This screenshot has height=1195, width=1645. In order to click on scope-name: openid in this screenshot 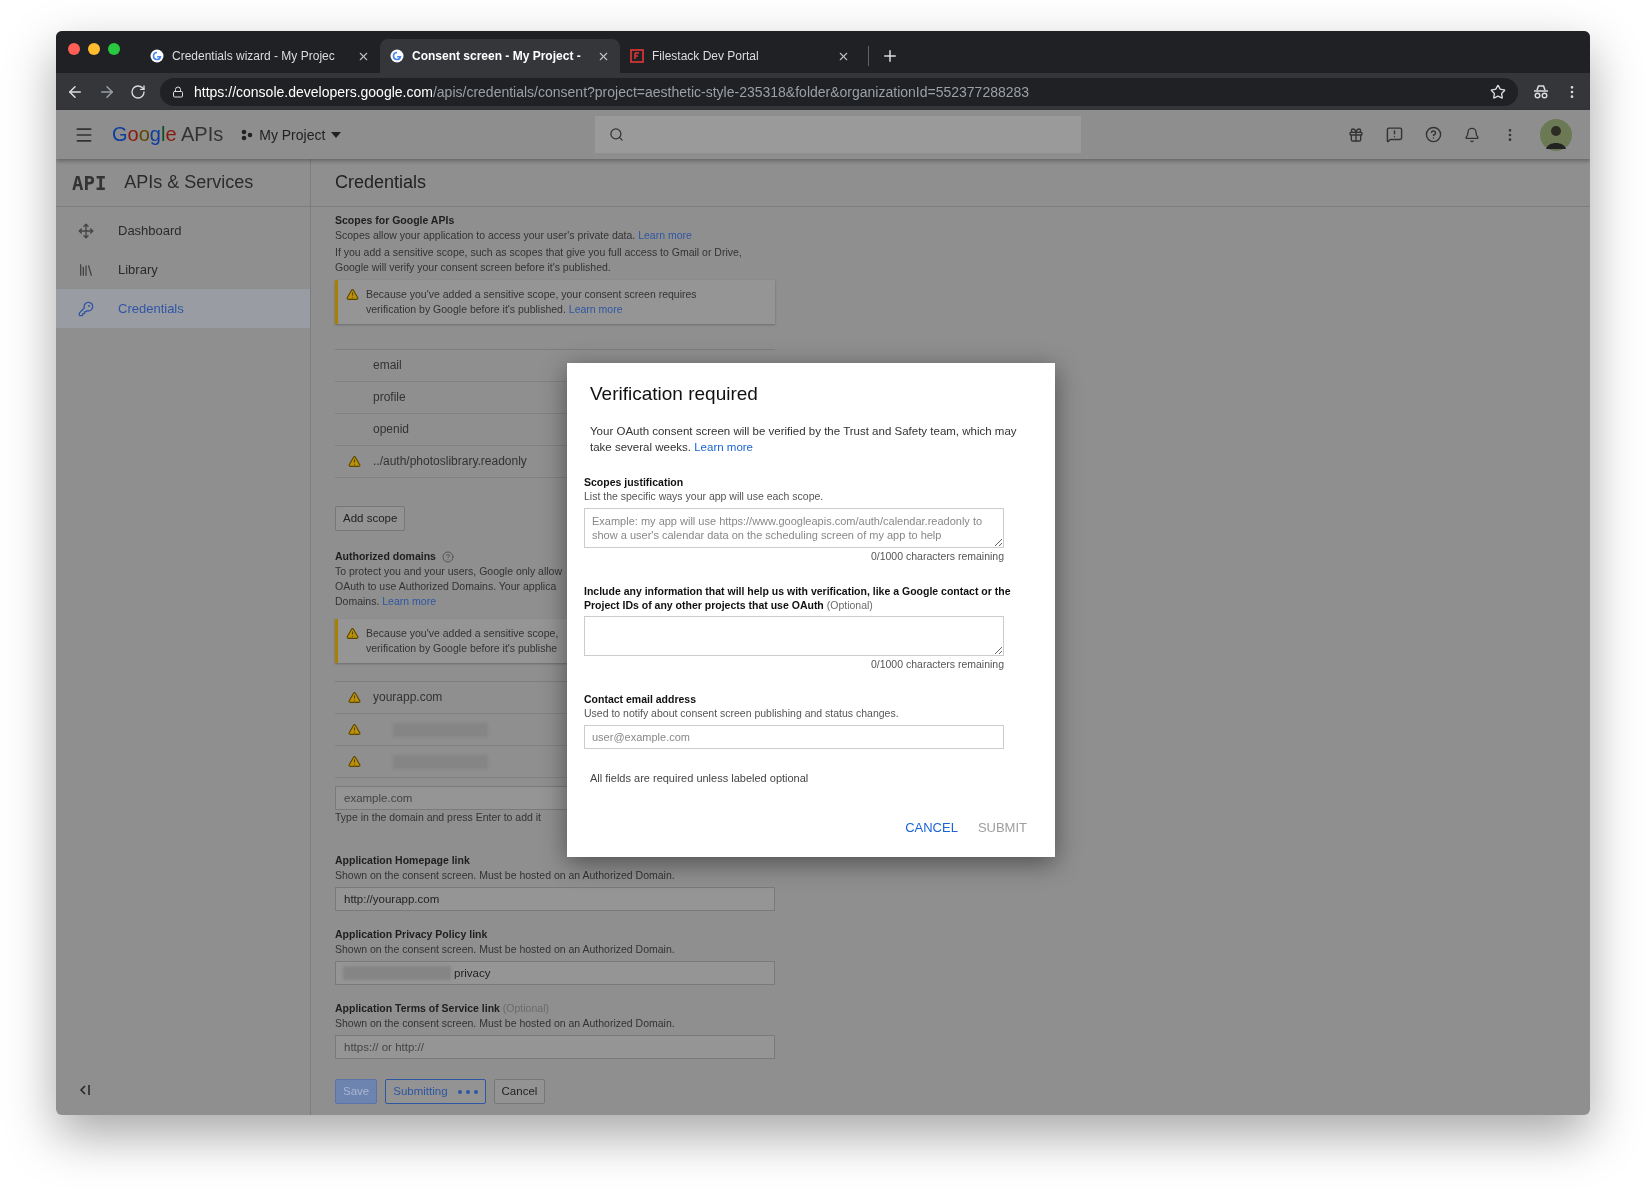, I will do `click(391, 429)`.